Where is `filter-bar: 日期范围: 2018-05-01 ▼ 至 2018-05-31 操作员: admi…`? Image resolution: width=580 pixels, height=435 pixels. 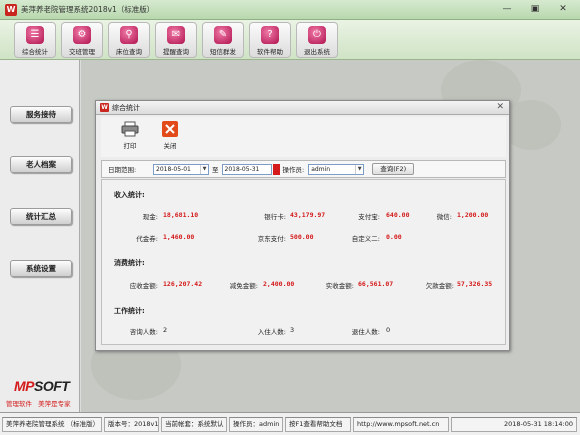
filter-bar: 日期范围: 2018-05-01 ▼ 至 2018-05-31 操作员: admi… is located at coordinates (303, 169).